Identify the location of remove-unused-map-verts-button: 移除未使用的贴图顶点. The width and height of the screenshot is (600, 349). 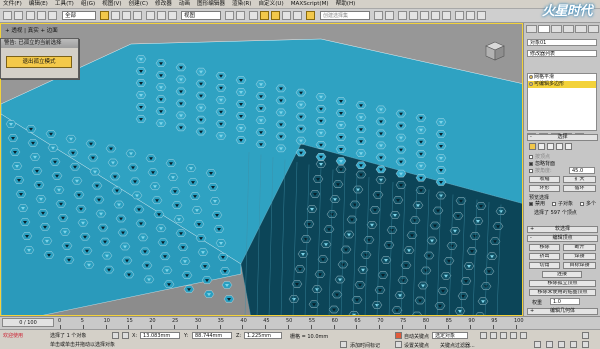
(562, 292).